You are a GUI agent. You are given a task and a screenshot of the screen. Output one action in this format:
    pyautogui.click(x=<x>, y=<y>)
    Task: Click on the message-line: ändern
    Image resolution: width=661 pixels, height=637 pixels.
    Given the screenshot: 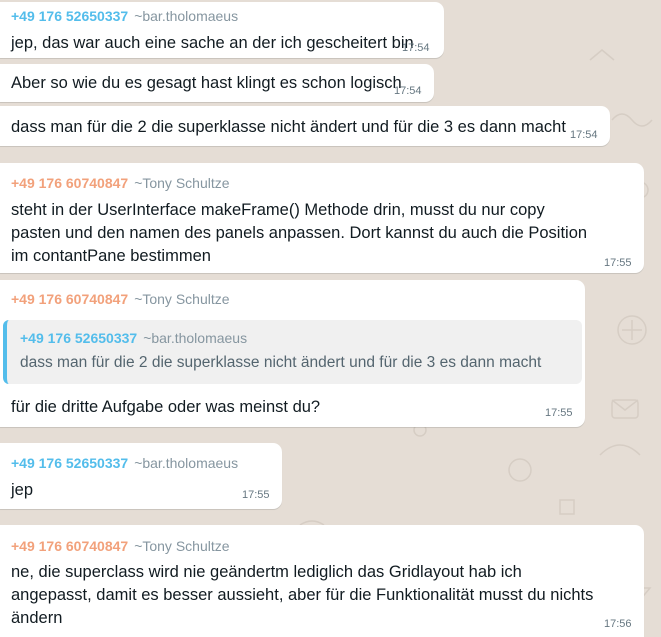 What is the action you would take?
    pyautogui.click(x=37, y=618)
    